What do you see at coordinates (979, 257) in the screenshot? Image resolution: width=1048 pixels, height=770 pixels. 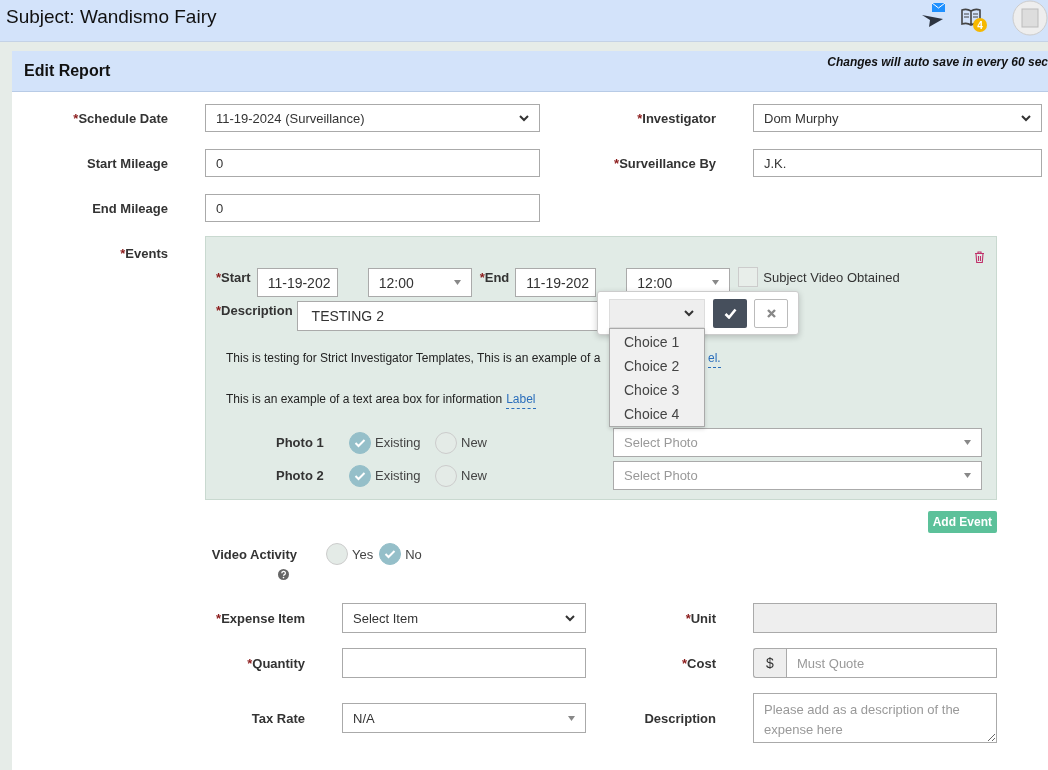 I see `trash-icon` at bounding box center [979, 257].